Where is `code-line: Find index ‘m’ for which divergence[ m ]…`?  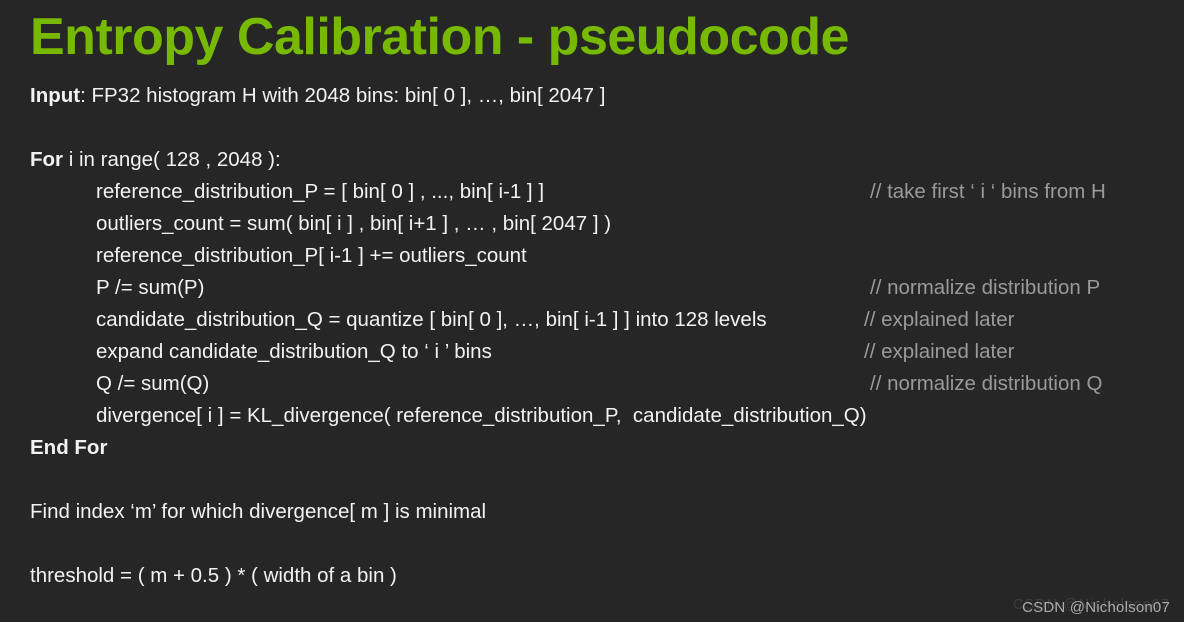
code-line: Find index ‘m’ for which divergence[ m ]… is located at coordinates (592, 512).